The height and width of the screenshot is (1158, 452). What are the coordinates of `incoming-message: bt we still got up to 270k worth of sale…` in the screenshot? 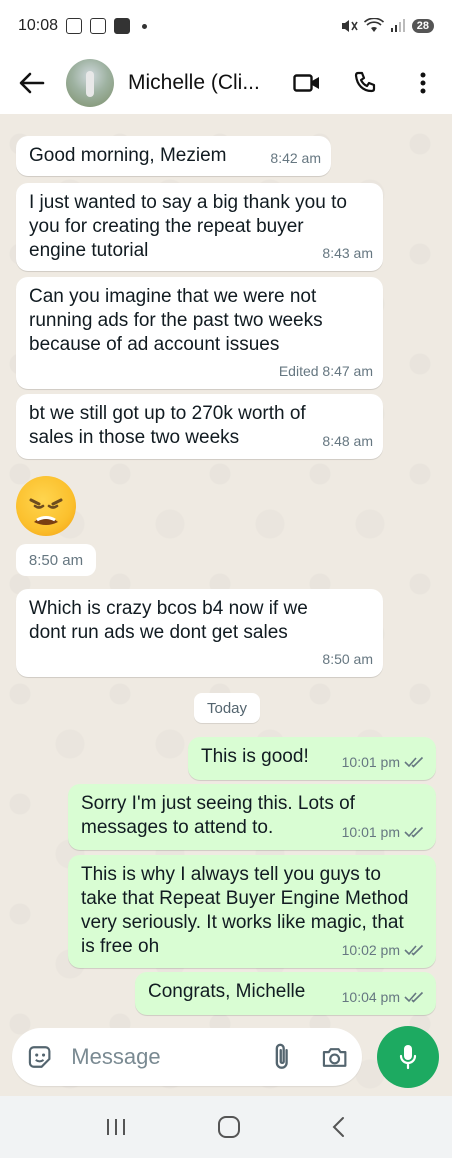 It's located at (199, 426).